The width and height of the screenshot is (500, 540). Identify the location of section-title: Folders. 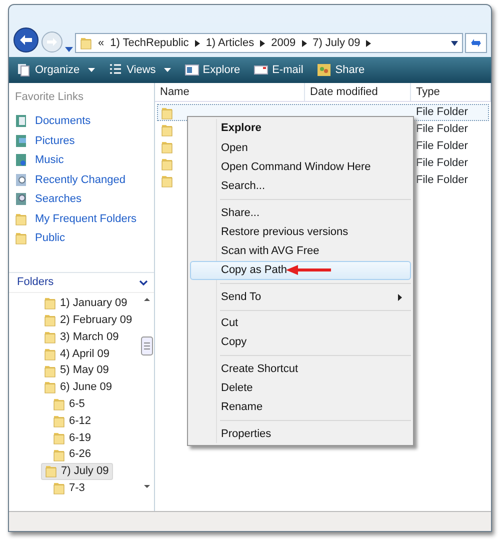
(35, 282).